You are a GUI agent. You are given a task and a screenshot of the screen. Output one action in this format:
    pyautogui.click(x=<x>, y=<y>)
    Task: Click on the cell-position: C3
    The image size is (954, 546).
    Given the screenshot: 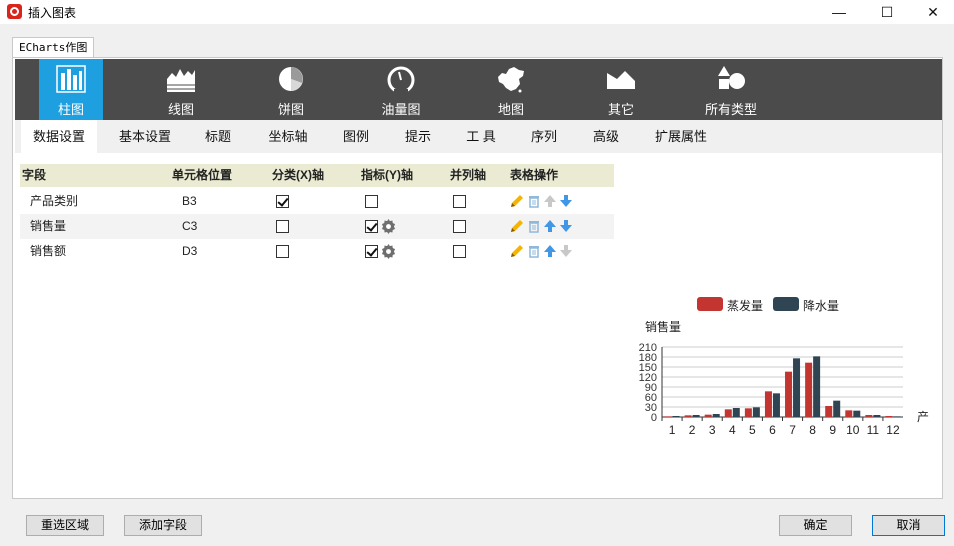 What is the action you would take?
    pyautogui.click(x=190, y=226)
    